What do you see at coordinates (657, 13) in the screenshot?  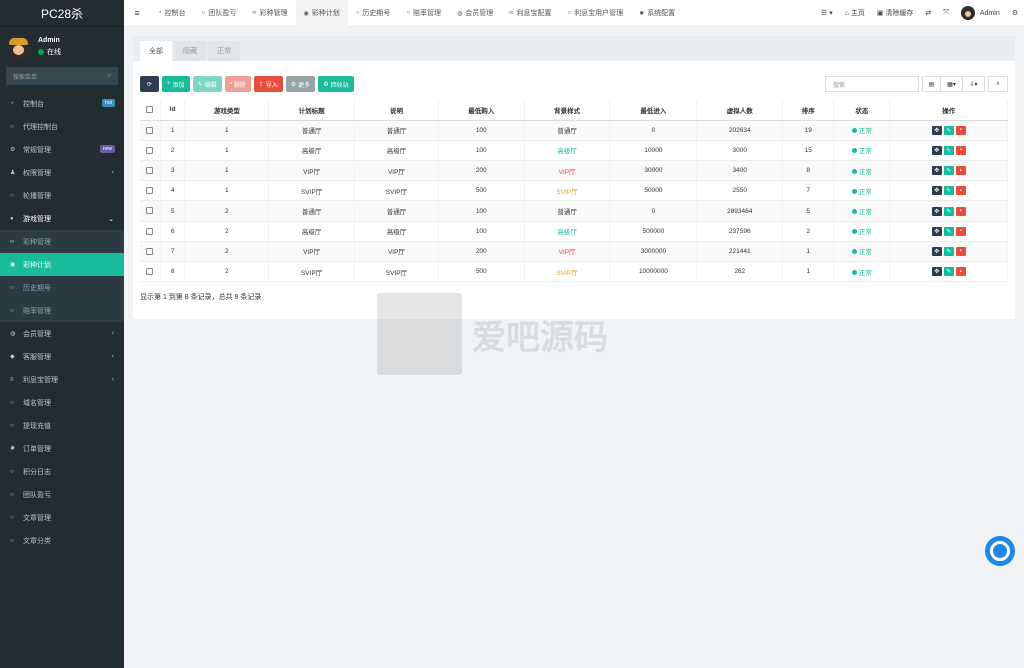 I see `top-tab: ✹ 系统配置` at bounding box center [657, 13].